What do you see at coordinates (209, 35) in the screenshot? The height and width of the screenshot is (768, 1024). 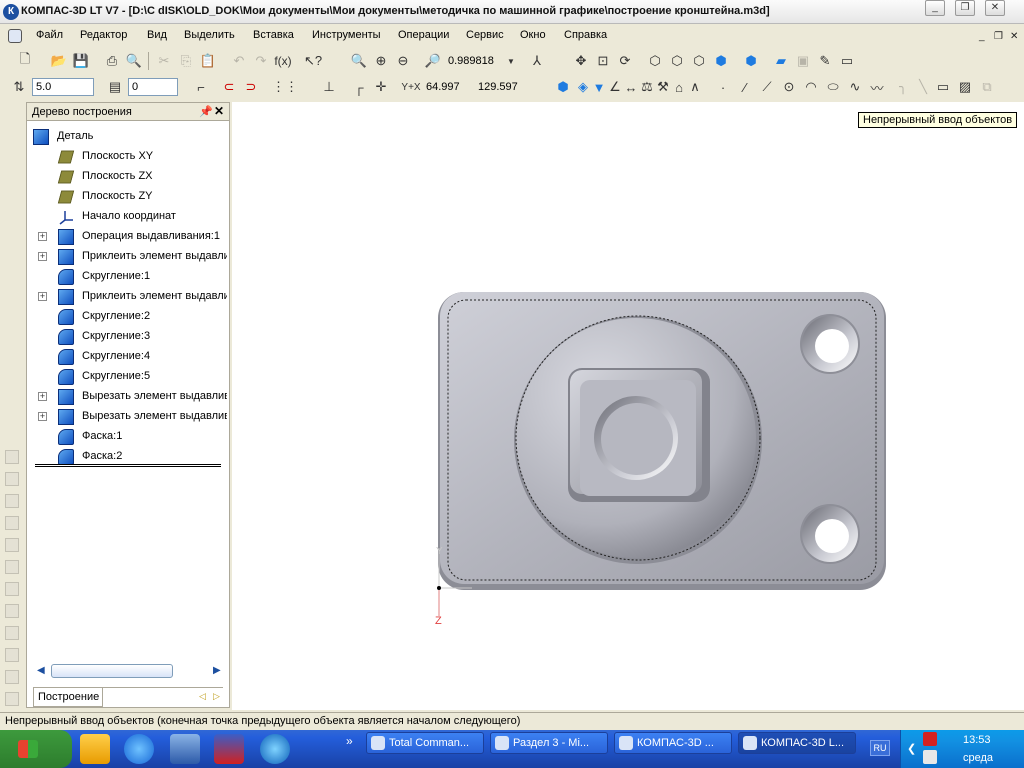 I see `menu-select: Выделить` at bounding box center [209, 35].